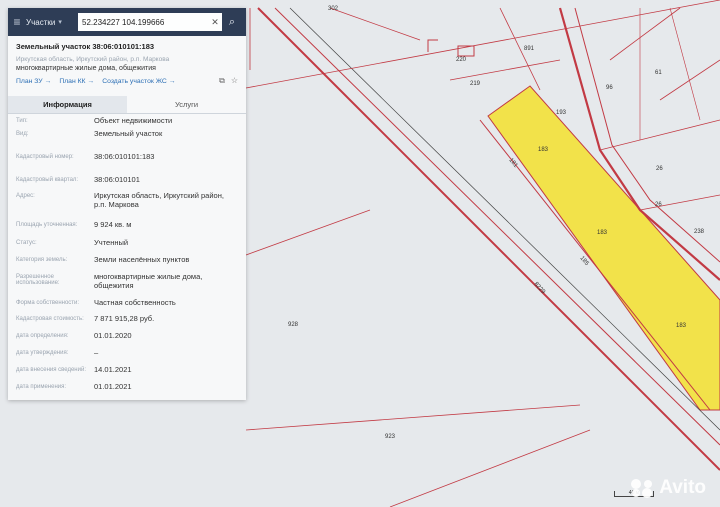  What do you see at coordinates (128, 133) in the screenshot?
I see `row-value: Земельный участок` at bounding box center [128, 133].